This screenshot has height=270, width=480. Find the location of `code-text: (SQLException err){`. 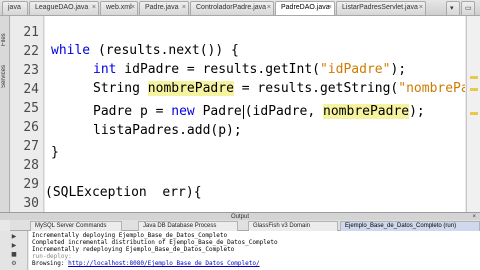

code-text: (SQLException err){ is located at coordinates (123, 192).